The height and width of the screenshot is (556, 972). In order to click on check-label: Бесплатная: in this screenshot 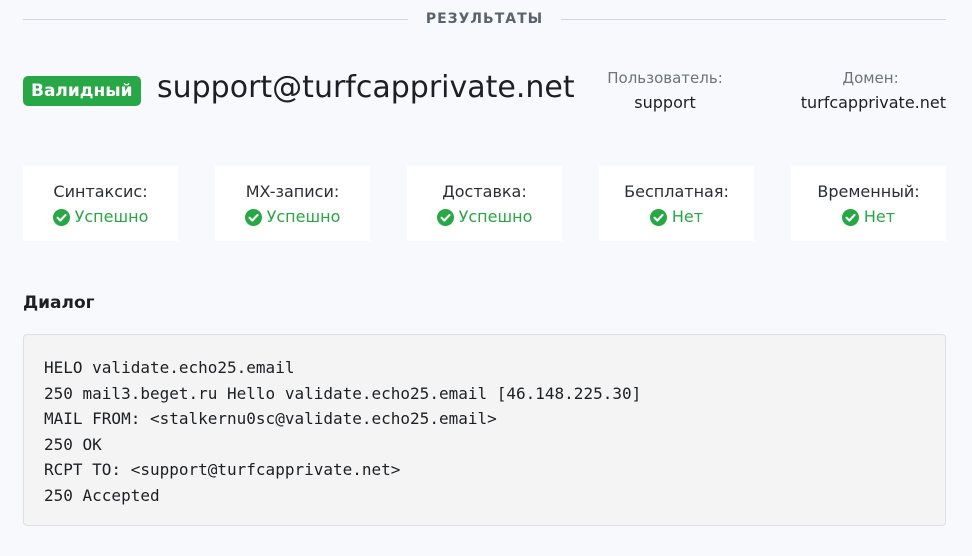, I will do `click(676, 191)`.